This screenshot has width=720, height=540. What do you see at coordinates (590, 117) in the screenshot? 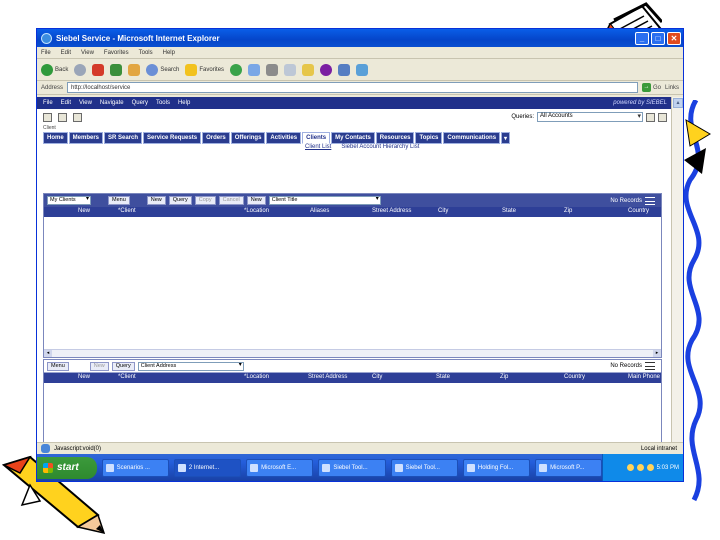
I see `queries-select: All Accounts` at bounding box center [590, 117].